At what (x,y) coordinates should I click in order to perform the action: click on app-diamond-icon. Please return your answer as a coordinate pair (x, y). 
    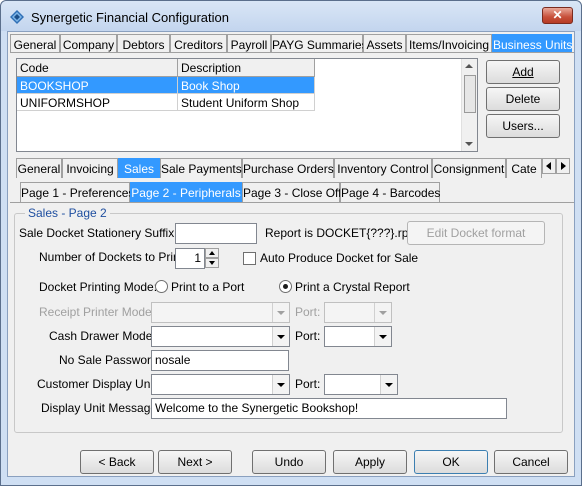
    Looking at the image, I should click on (17, 17).